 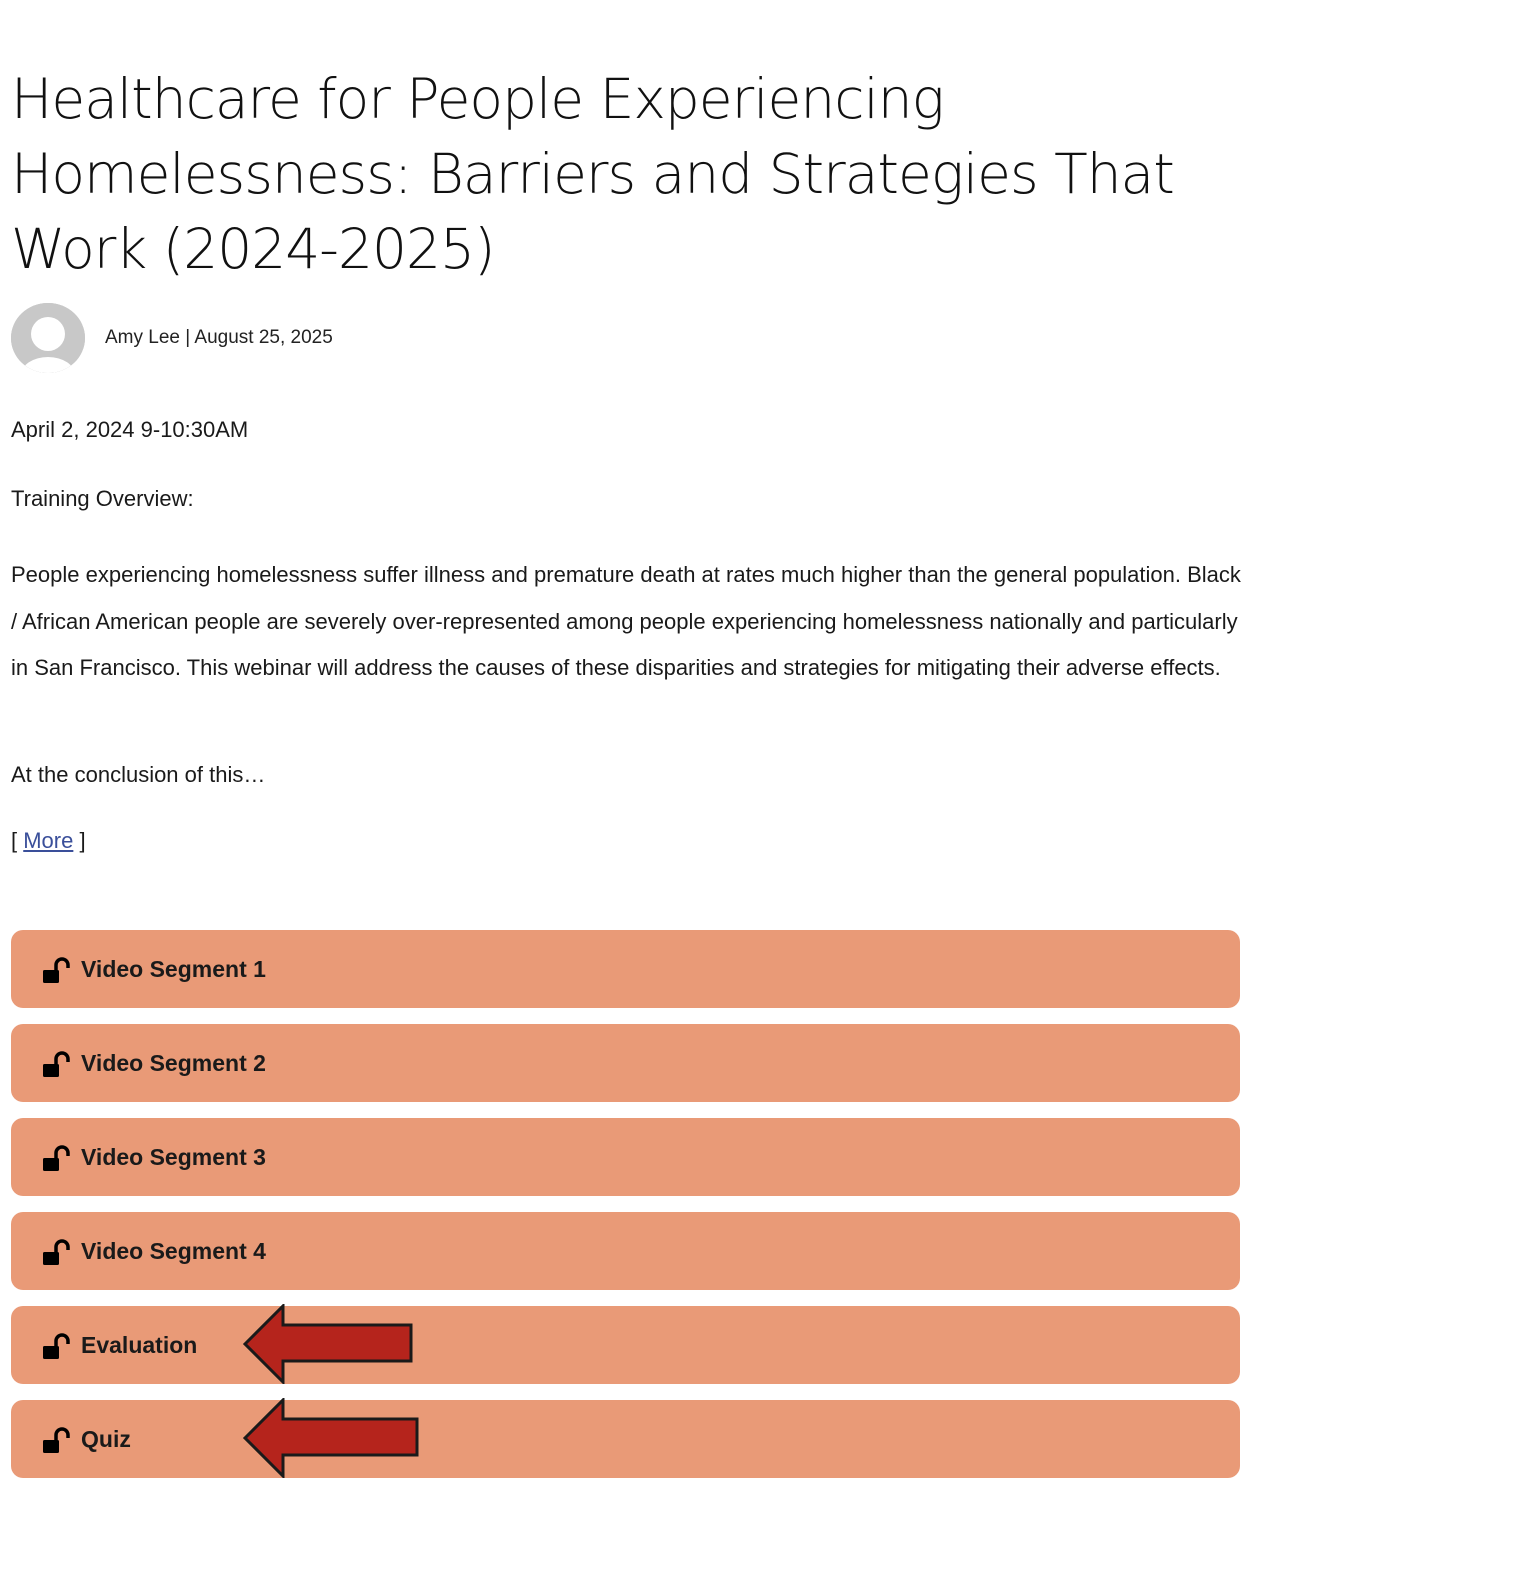 I want to click on segment-label: Evaluation, so click(x=139, y=1344).